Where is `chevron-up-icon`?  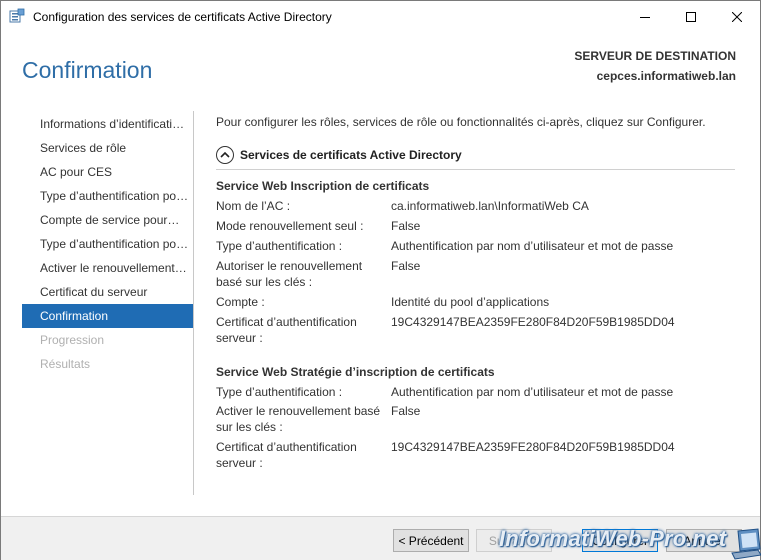
chevron-up-icon is located at coordinates (225, 154).